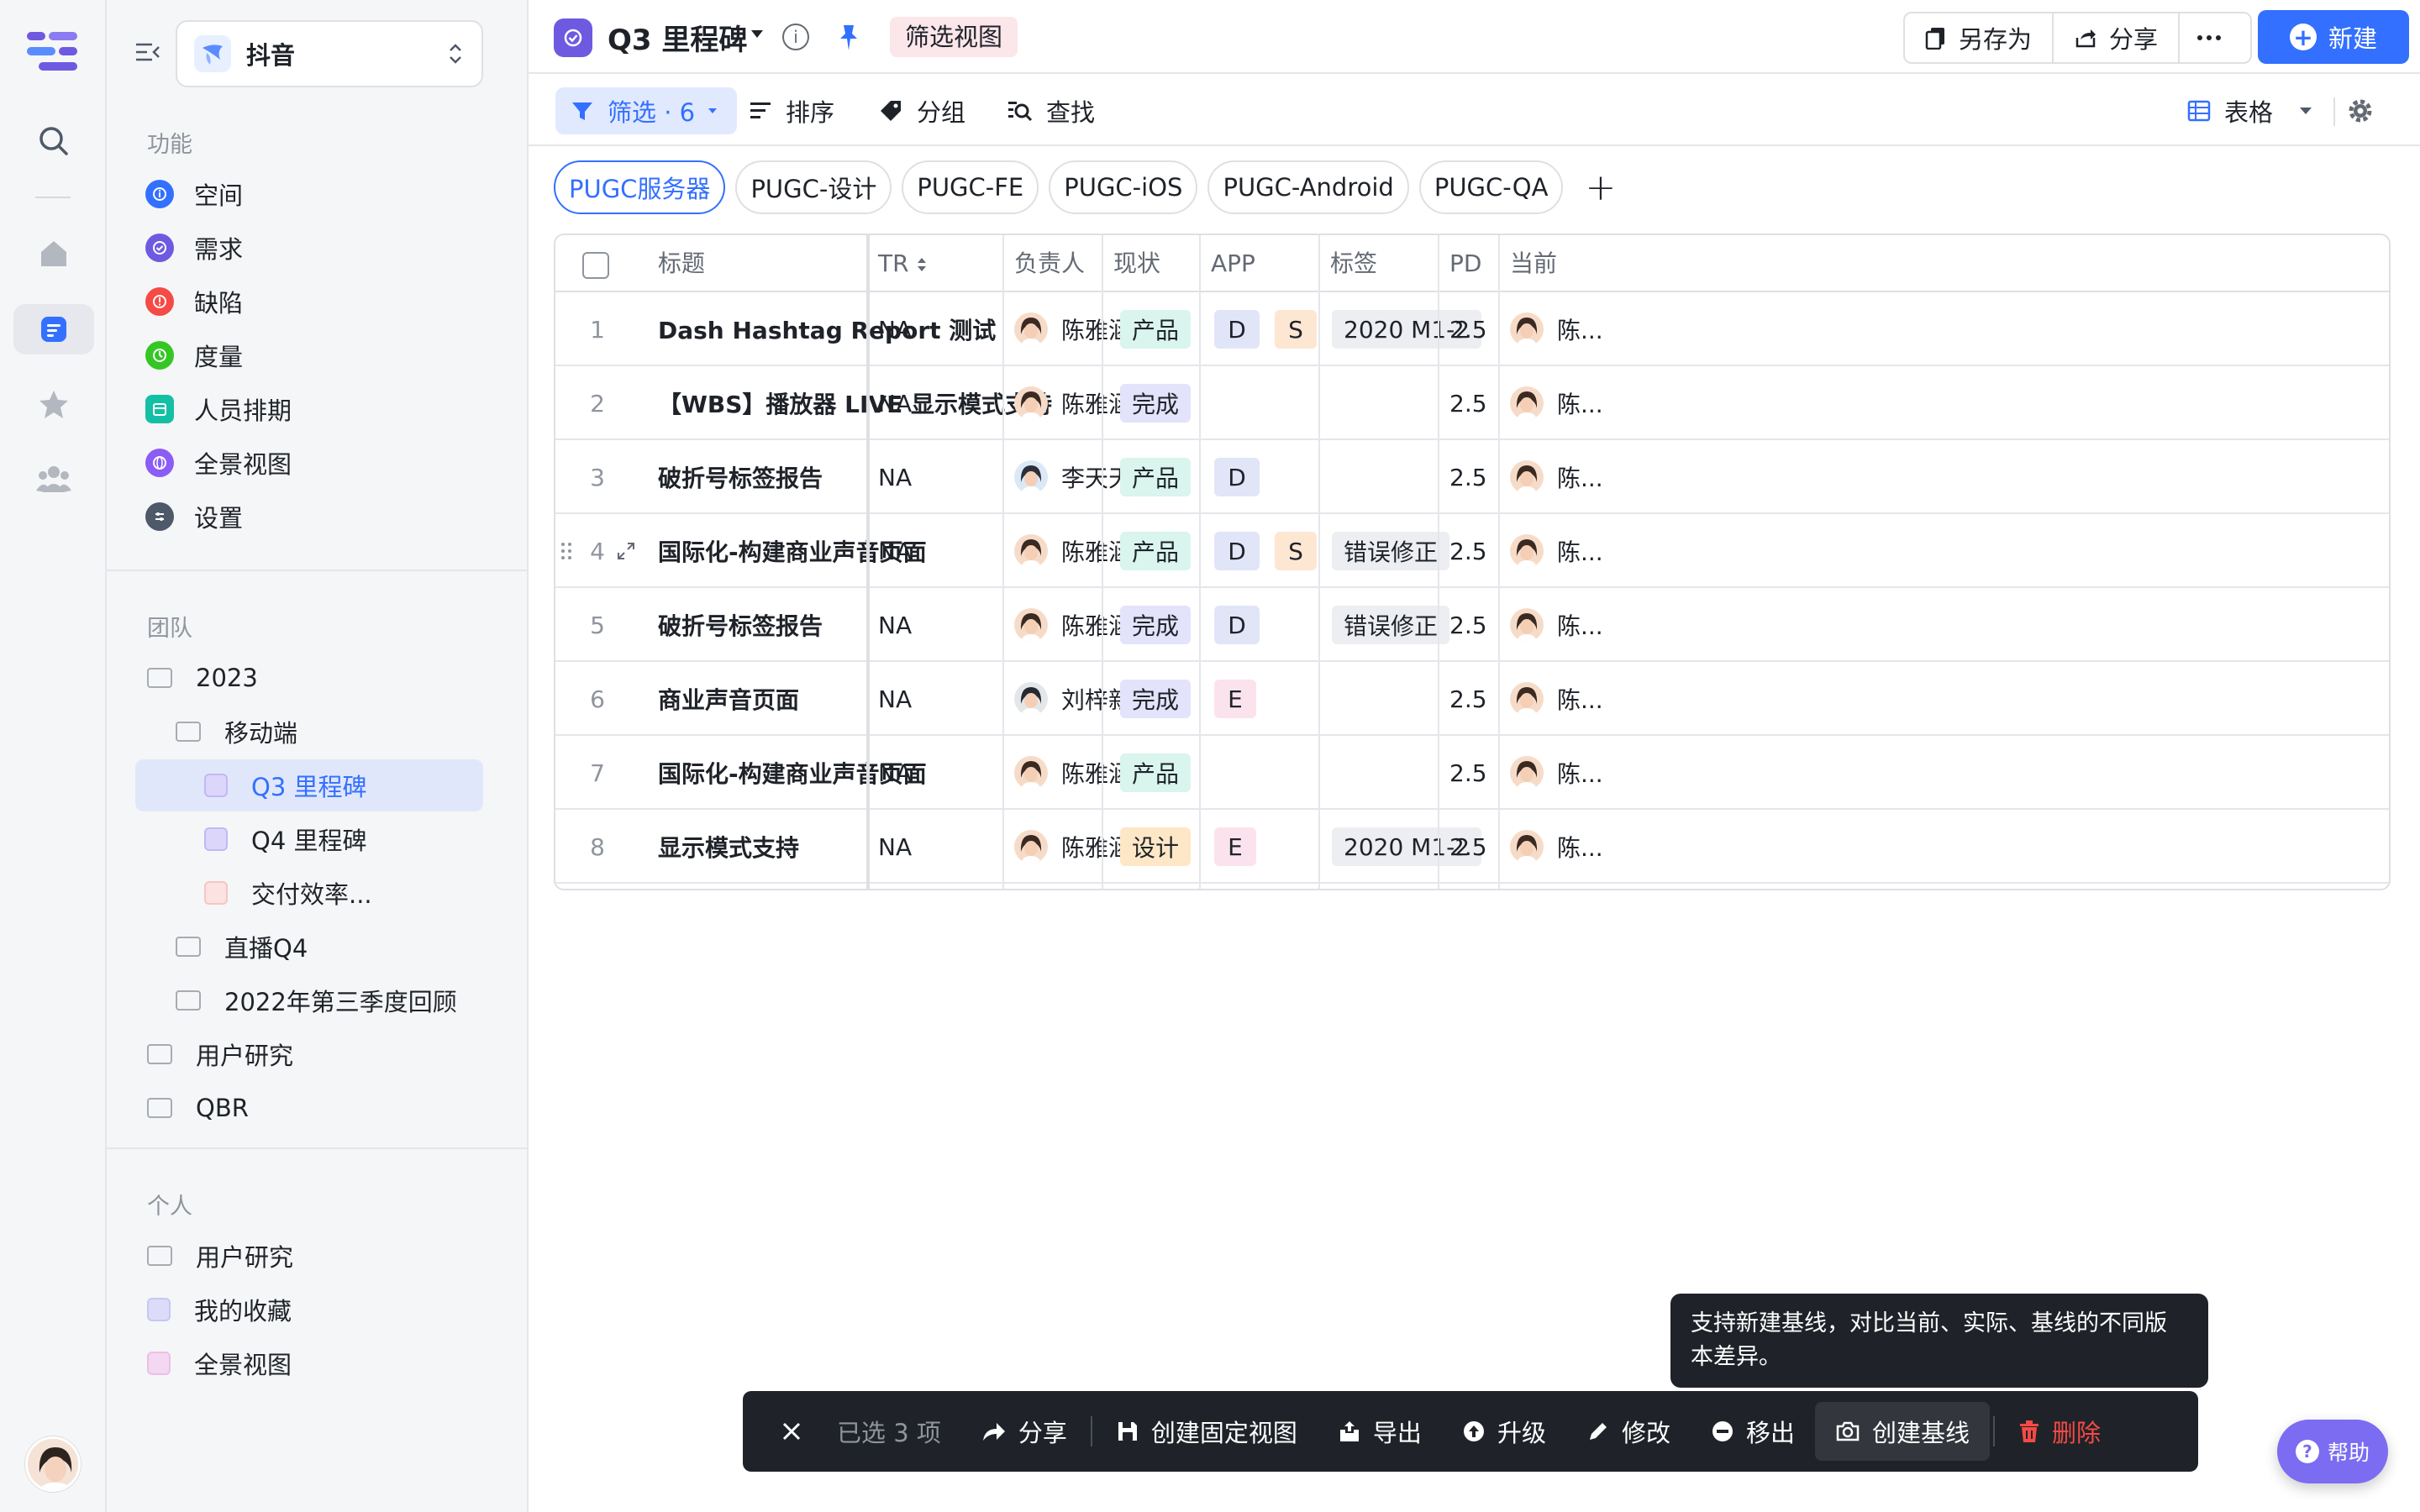 This screenshot has width=2420, height=1512. Describe the element at coordinates (681, 263) in the screenshot. I see `column-header-title: 标题` at that location.